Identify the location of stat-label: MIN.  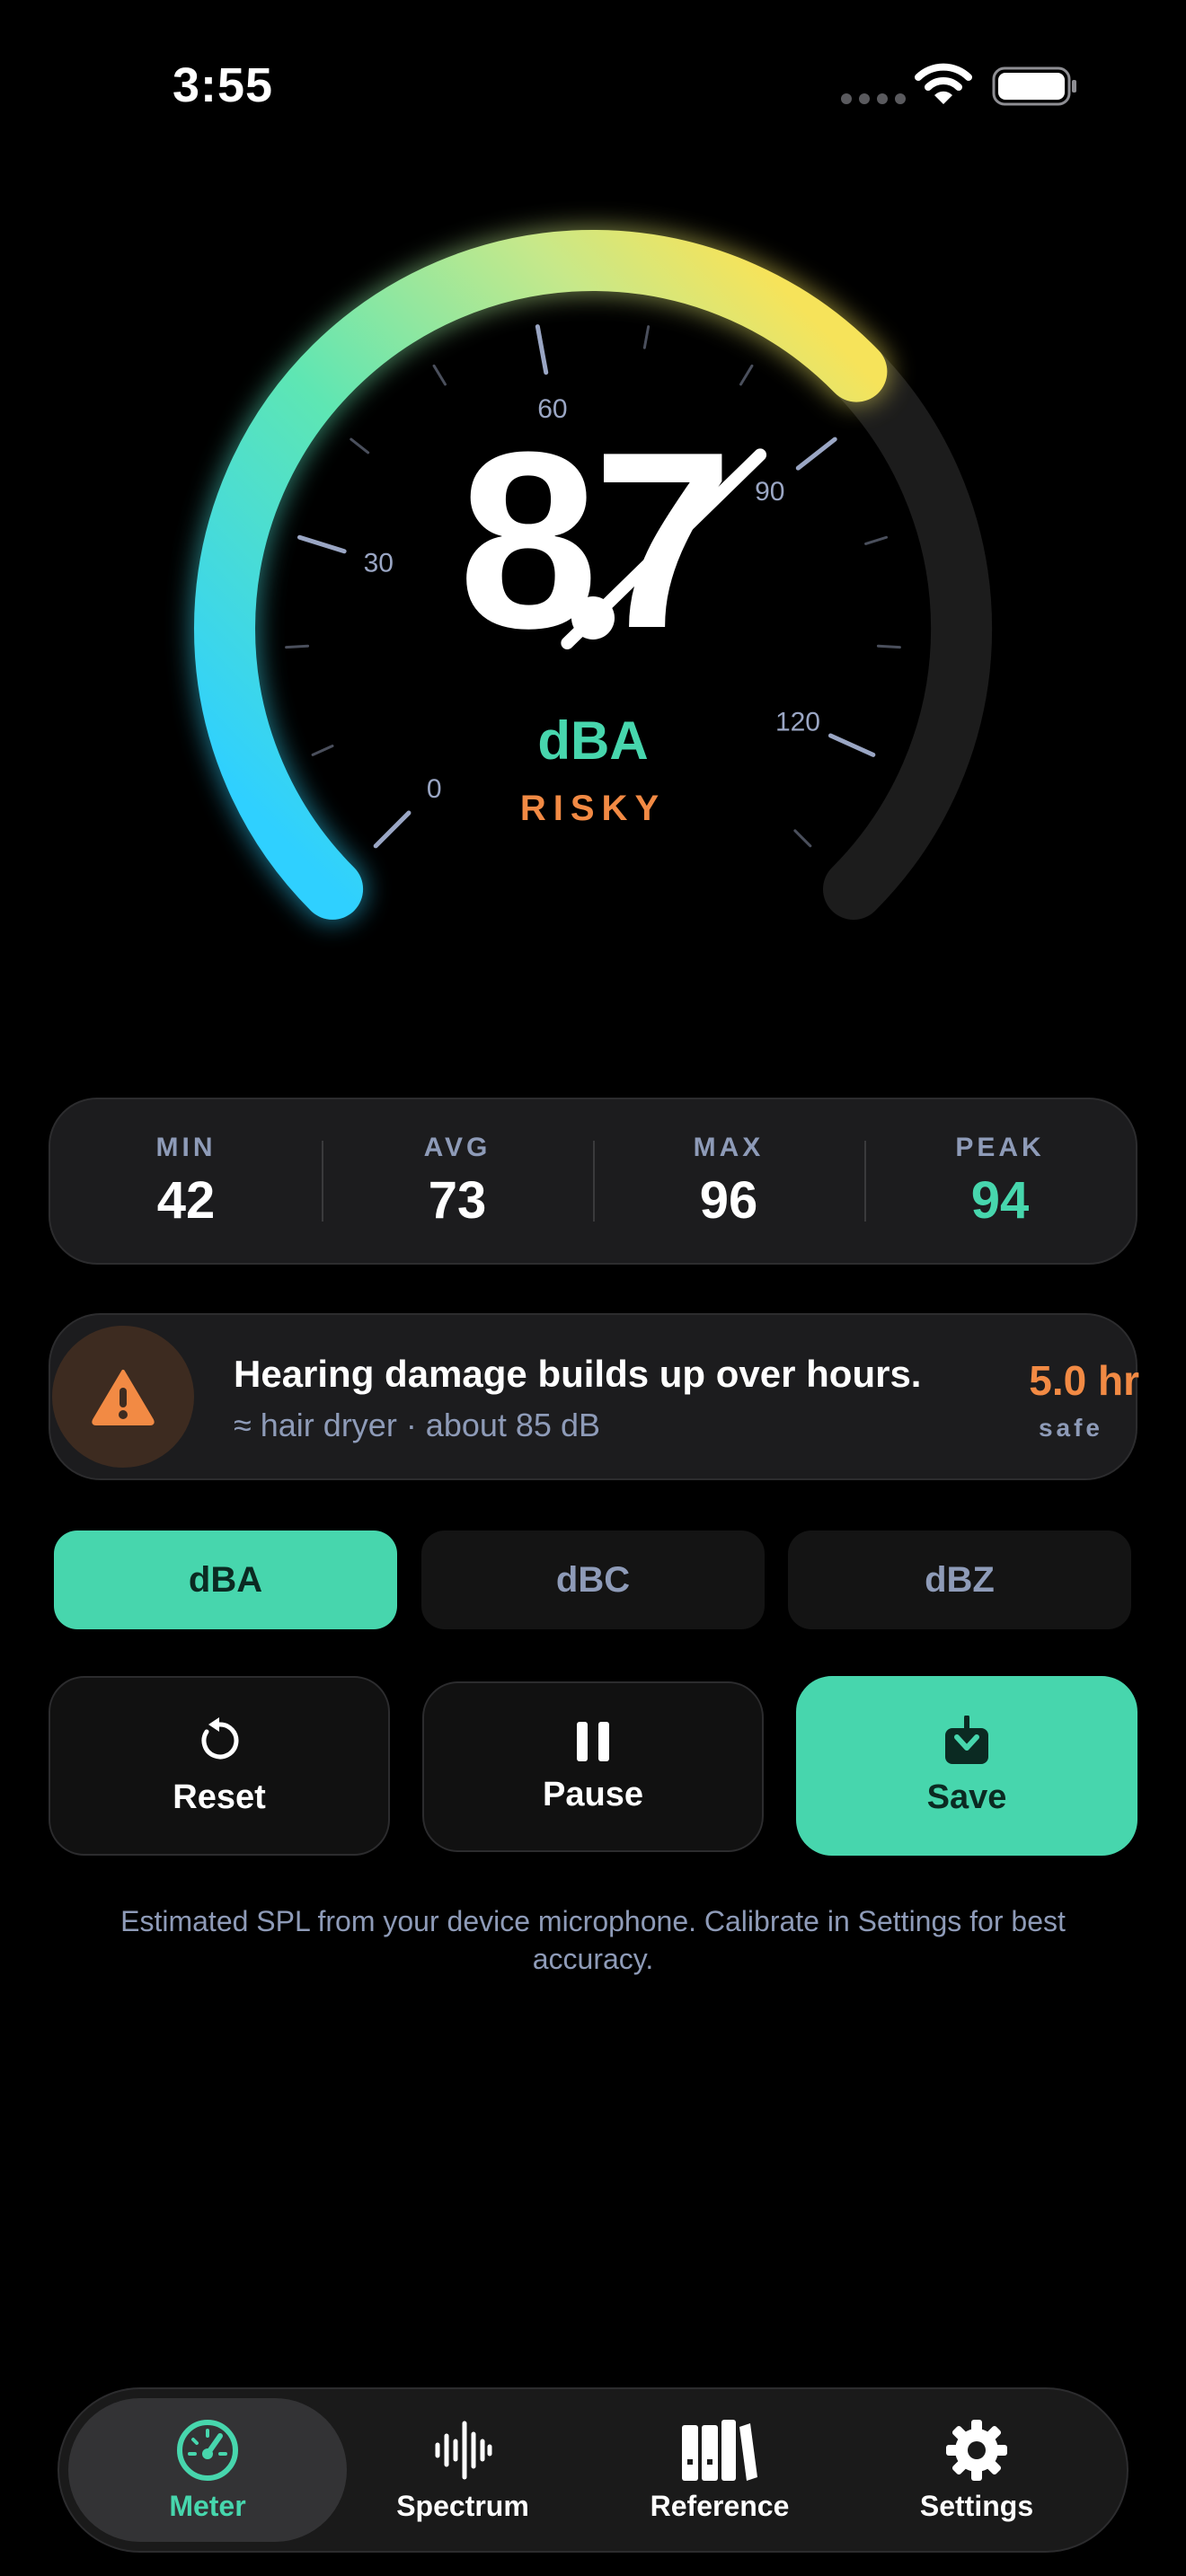
(186, 1147).